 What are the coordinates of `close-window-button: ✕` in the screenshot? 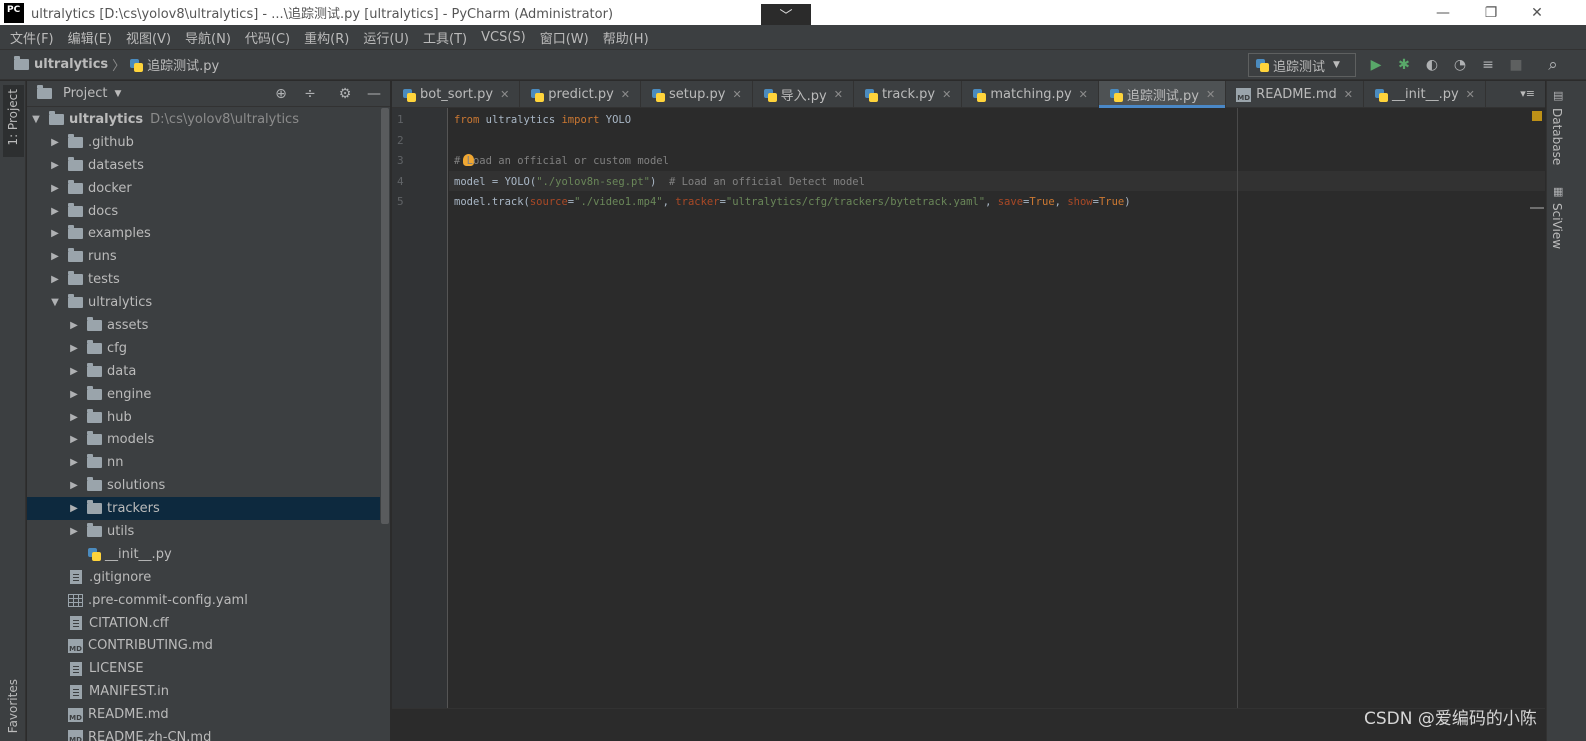 It's located at (1537, 12).